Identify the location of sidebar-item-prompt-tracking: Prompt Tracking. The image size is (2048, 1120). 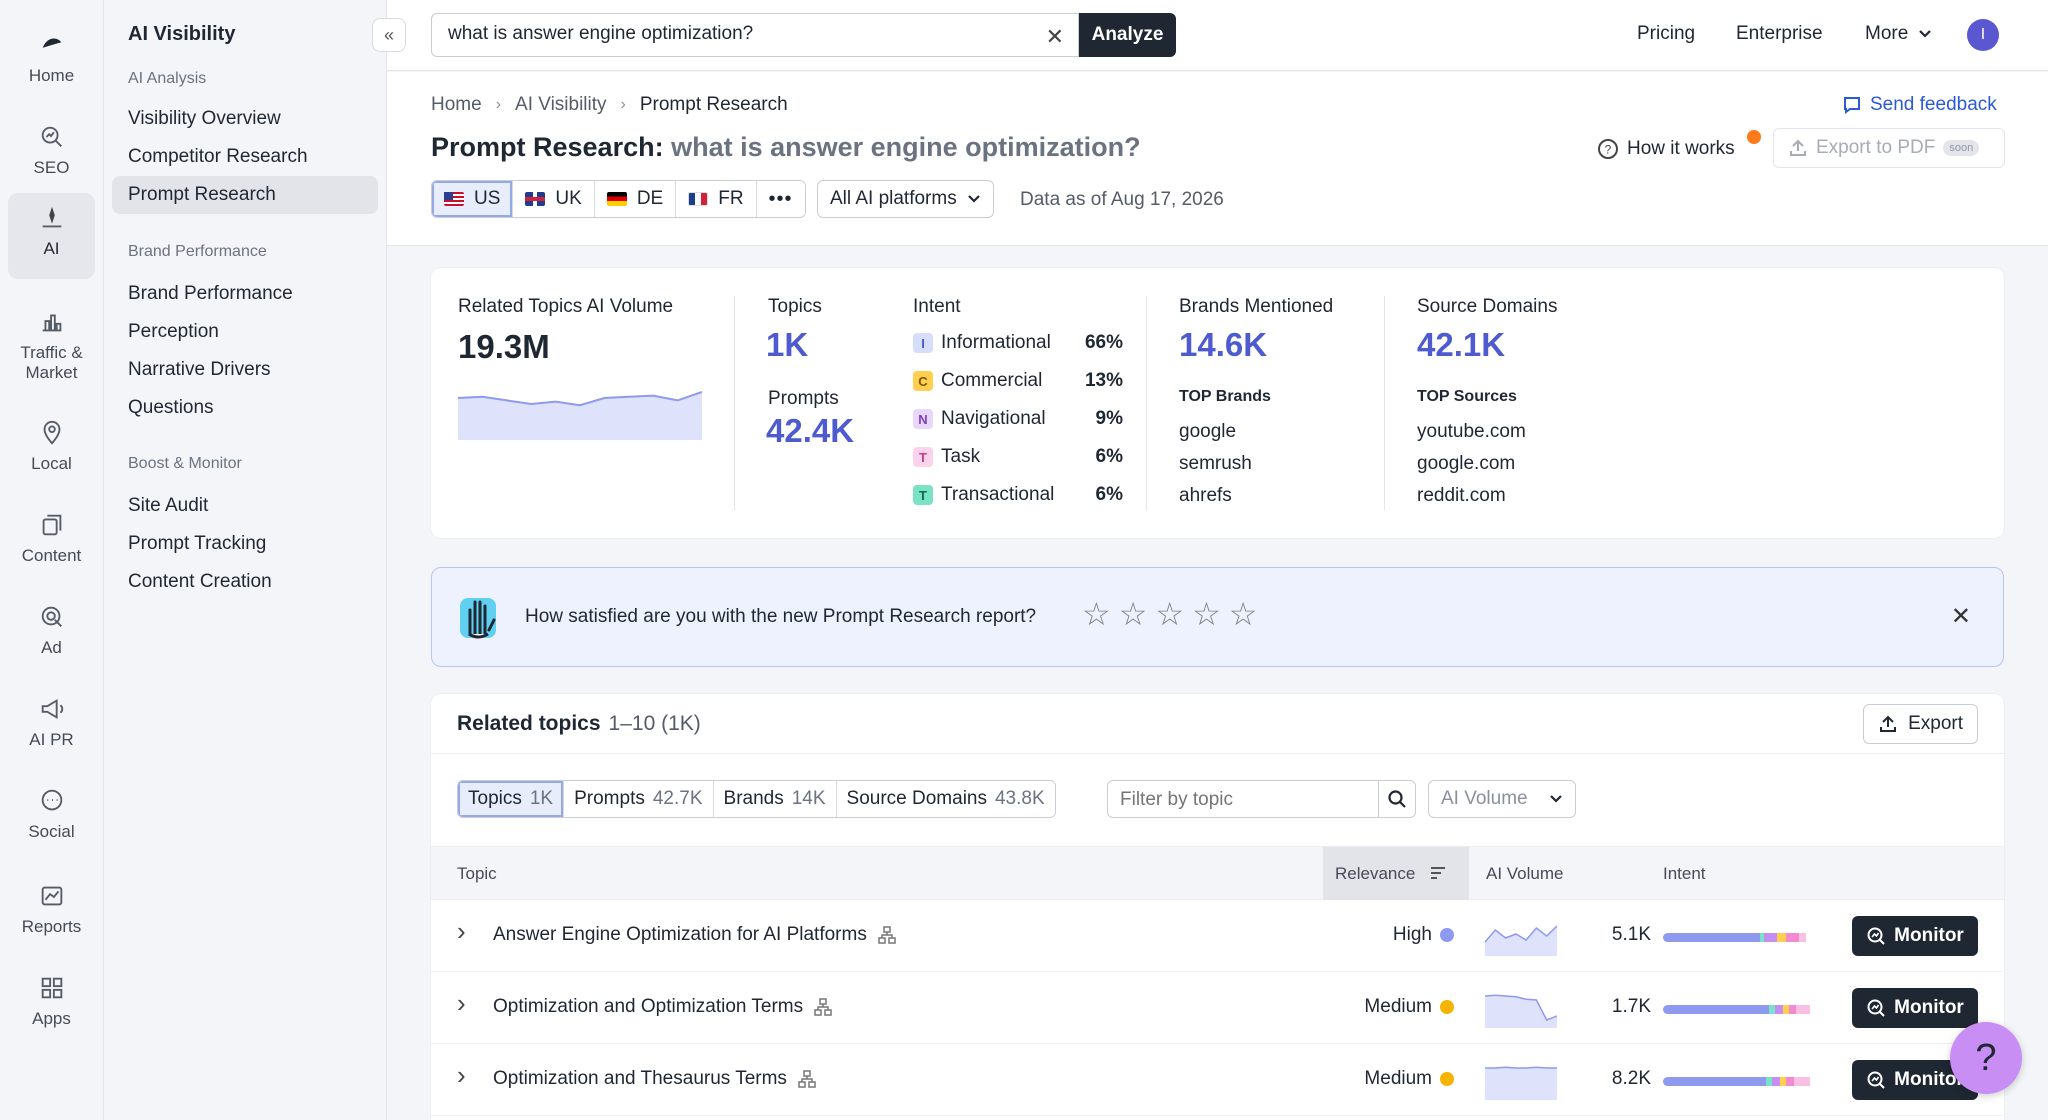
(197, 544).